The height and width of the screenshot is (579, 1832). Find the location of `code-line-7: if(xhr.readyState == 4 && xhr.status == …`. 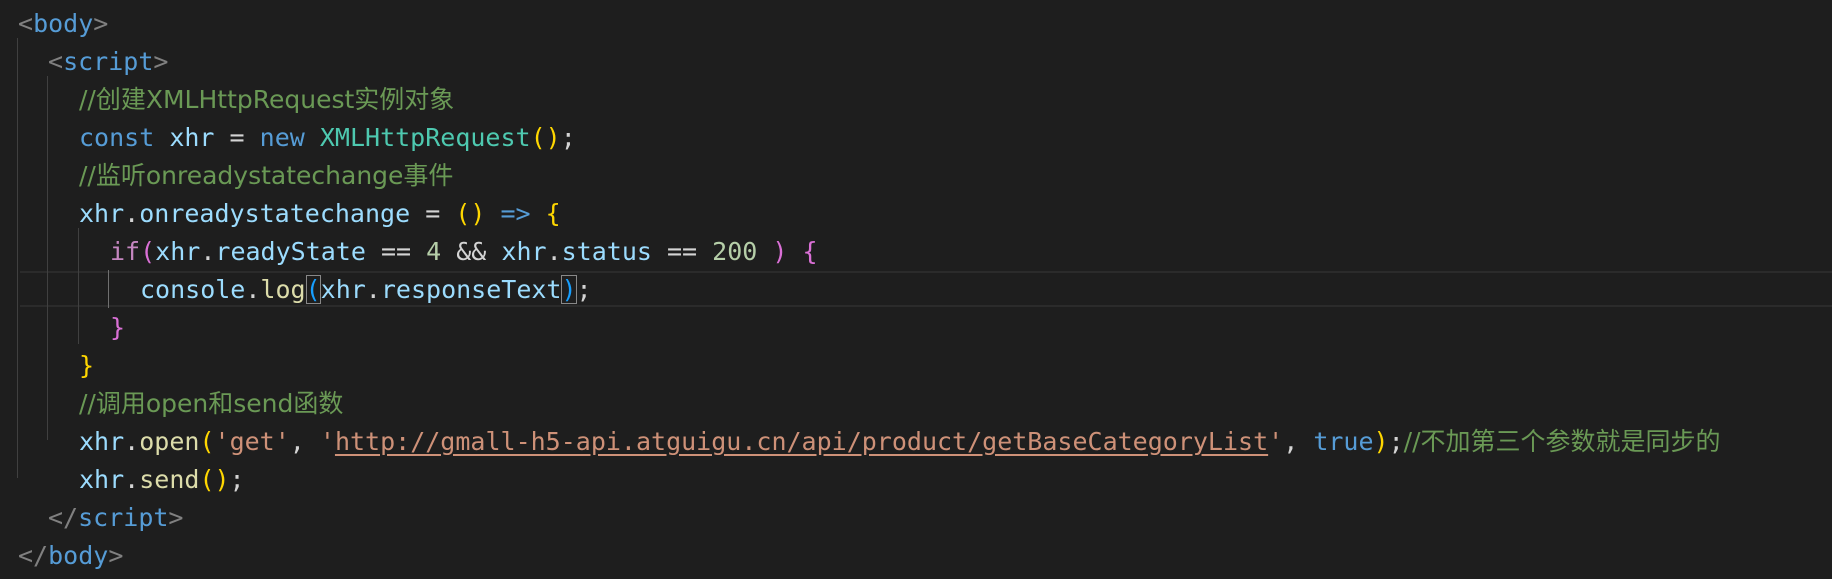

code-line-7: if(xhr.readyState == 4 && xhr.status == … is located at coordinates (464, 252).